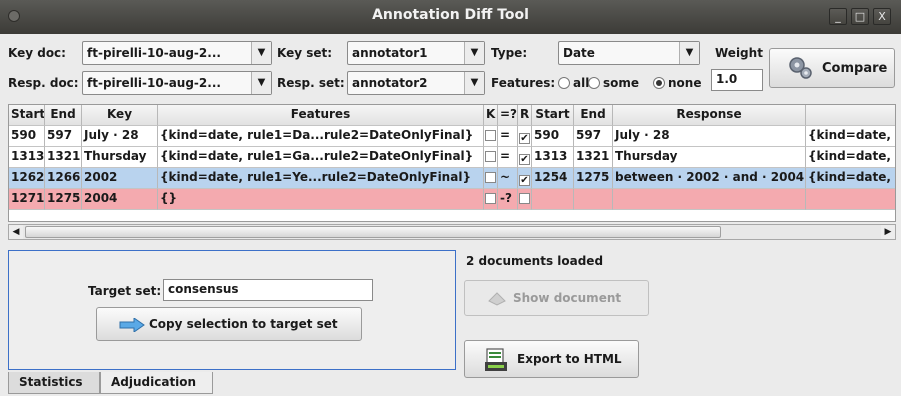 This screenshot has height=396, width=901. What do you see at coordinates (54, 383) in the screenshot?
I see `tab-statistics: Statistics` at bounding box center [54, 383].